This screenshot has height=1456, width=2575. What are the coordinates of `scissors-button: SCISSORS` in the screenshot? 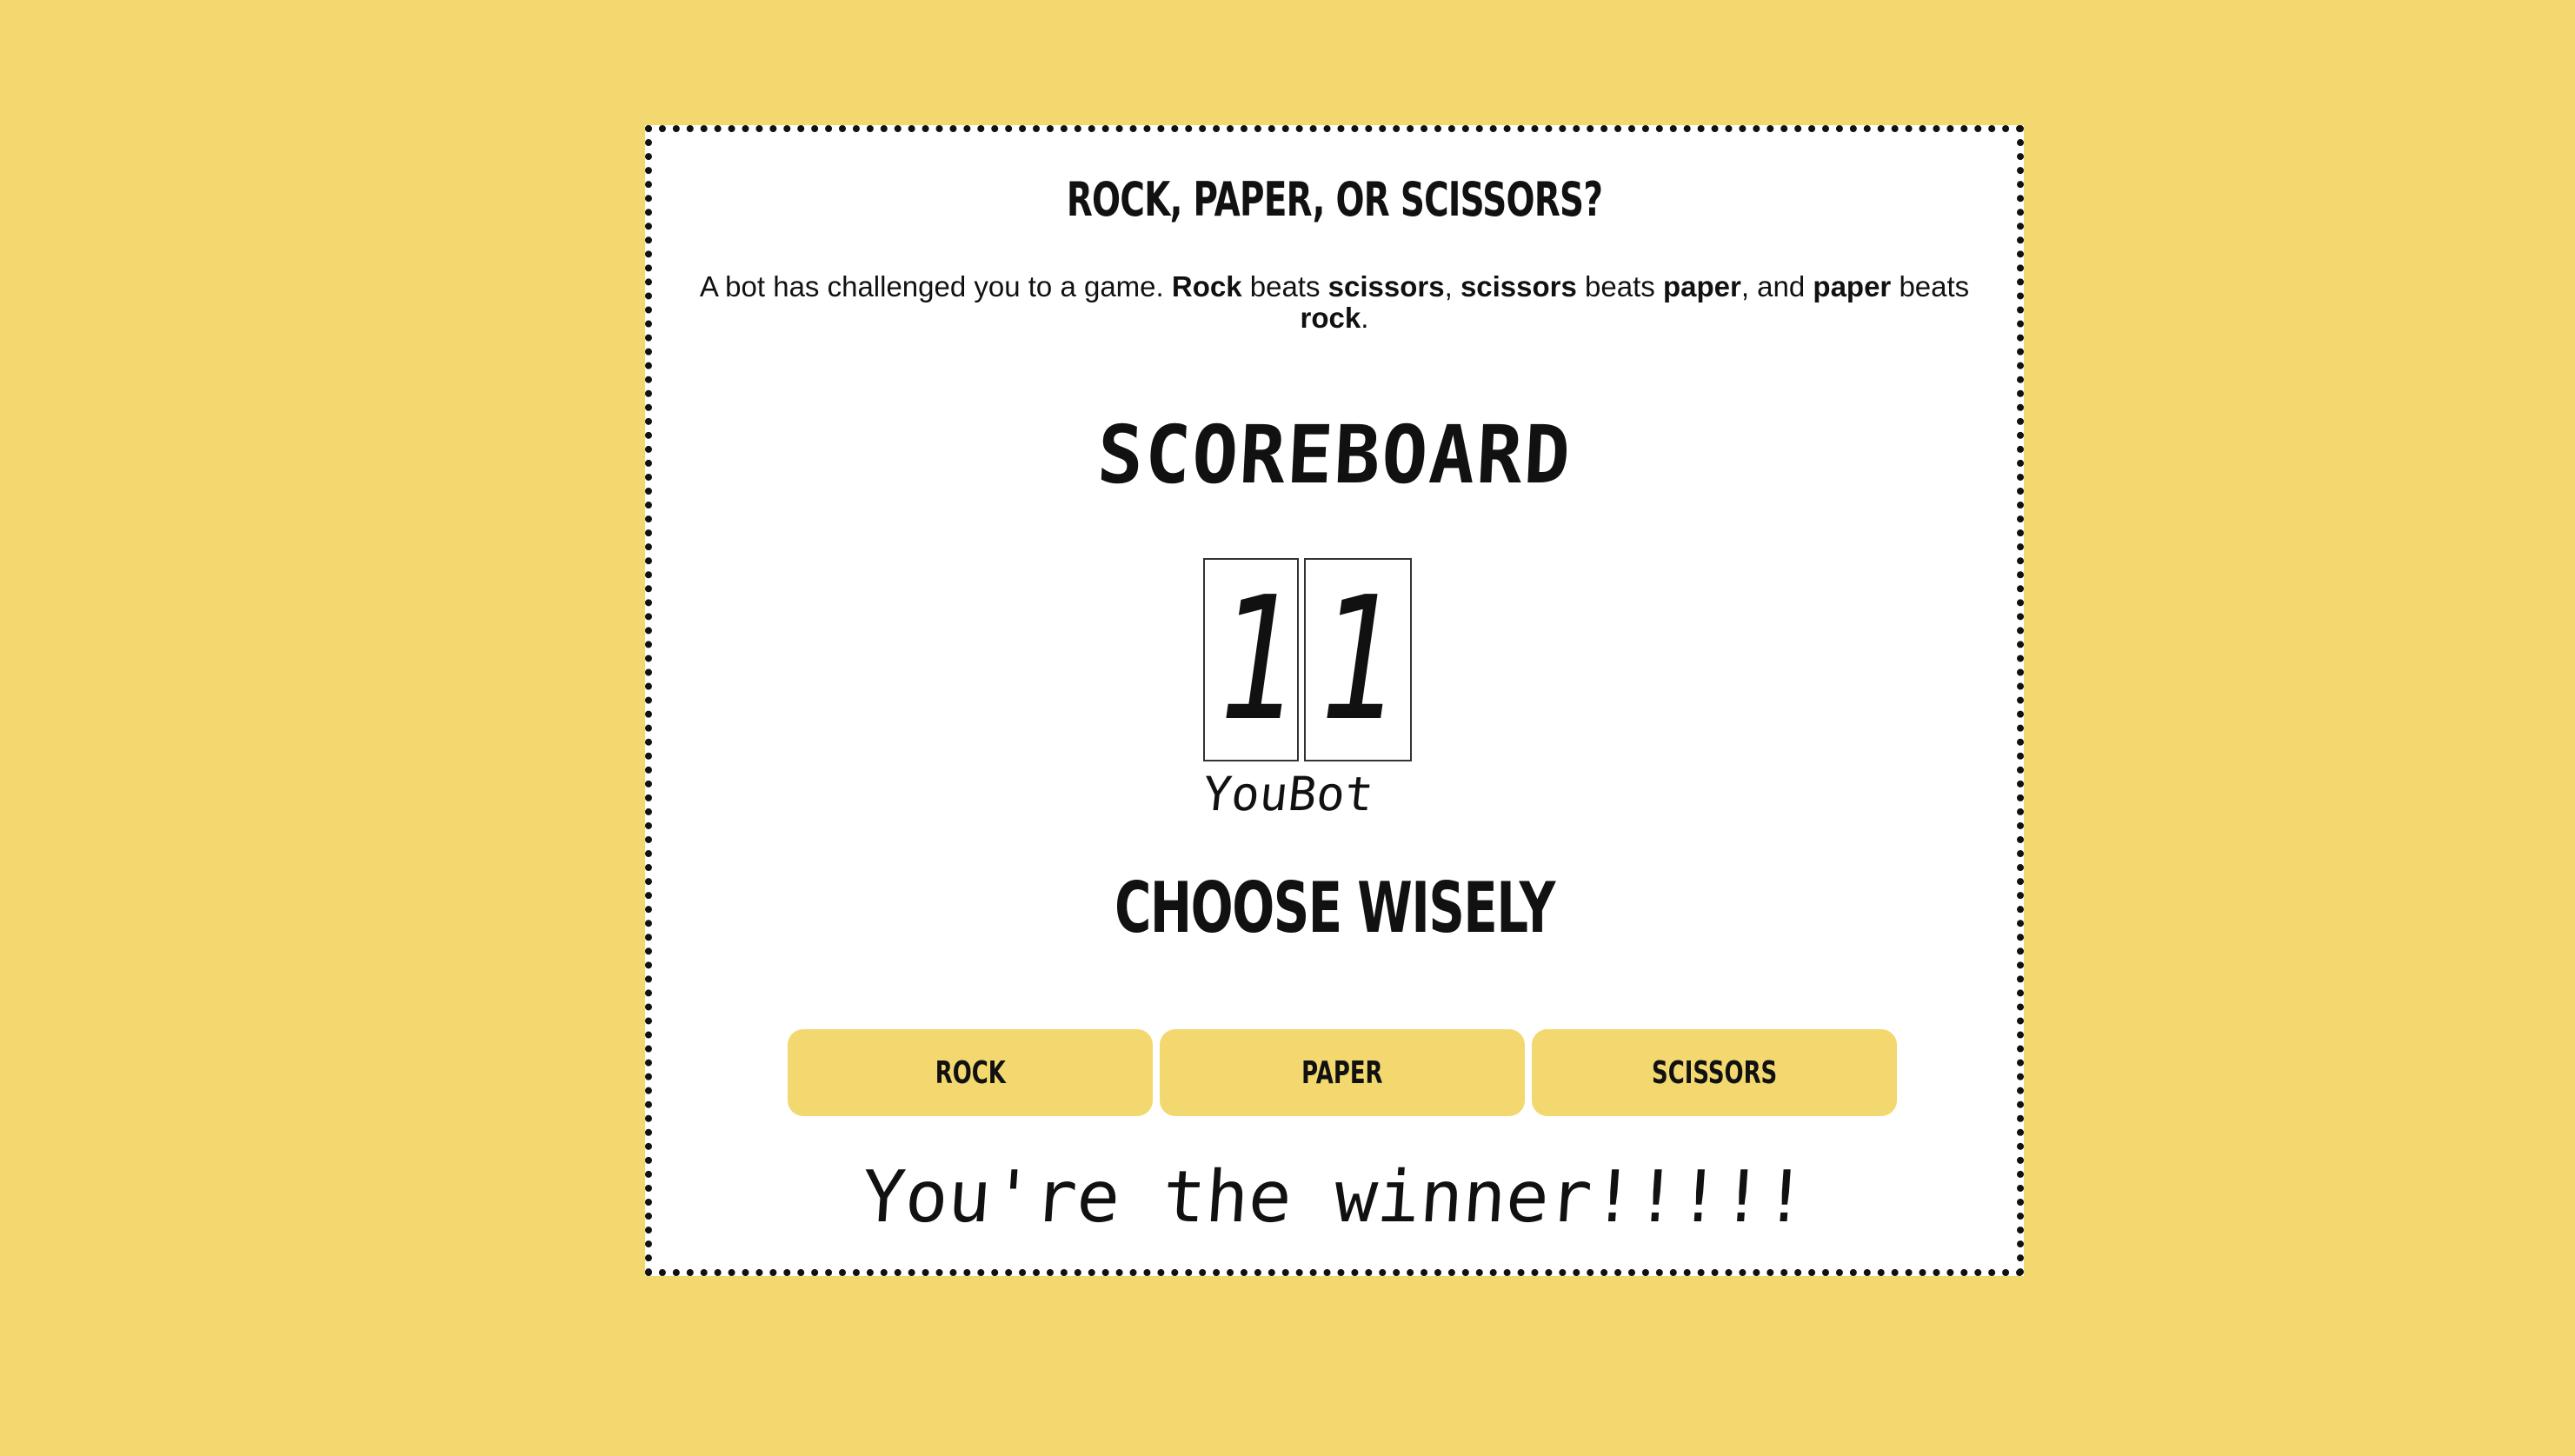 It's located at (1714, 1072).